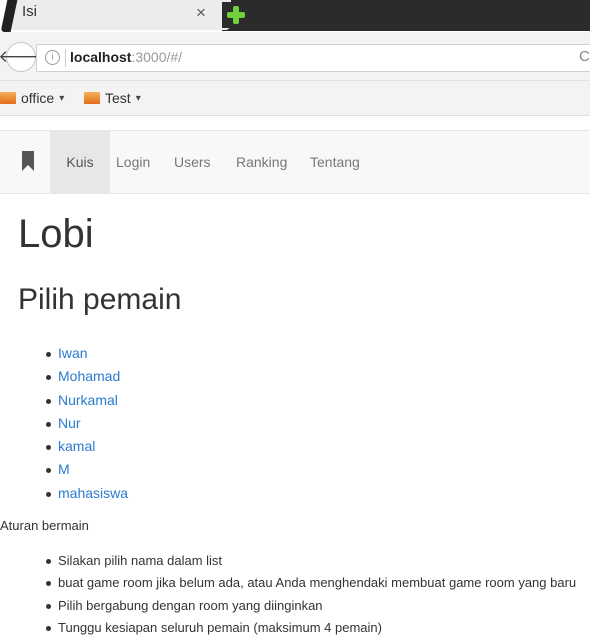  Describe the element at coordinates (101, 57) in the screenshot. I see `url-host: localhost` at that location.